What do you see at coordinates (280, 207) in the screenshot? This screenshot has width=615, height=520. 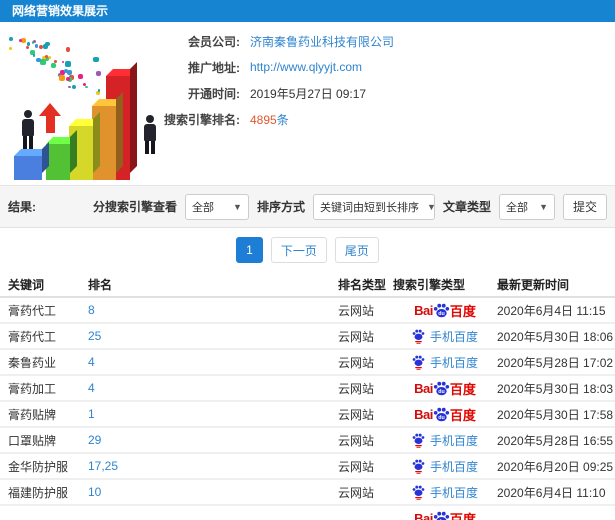 I see `sort-filter-label: 排序方式` at bounding box center [280, 207].